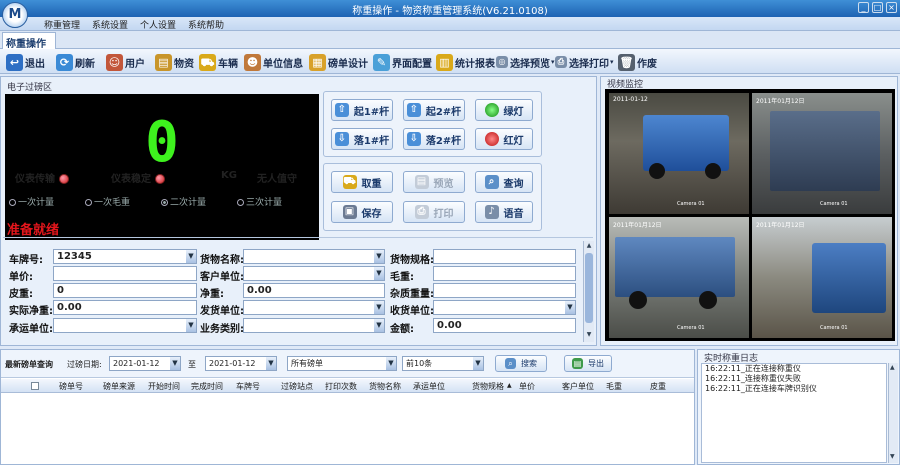 The image size is (900, 465). What do you see at coordinates (577, 363) in the screenshot?
I see `export-icon: ▤` at bounding box center [577, 363].